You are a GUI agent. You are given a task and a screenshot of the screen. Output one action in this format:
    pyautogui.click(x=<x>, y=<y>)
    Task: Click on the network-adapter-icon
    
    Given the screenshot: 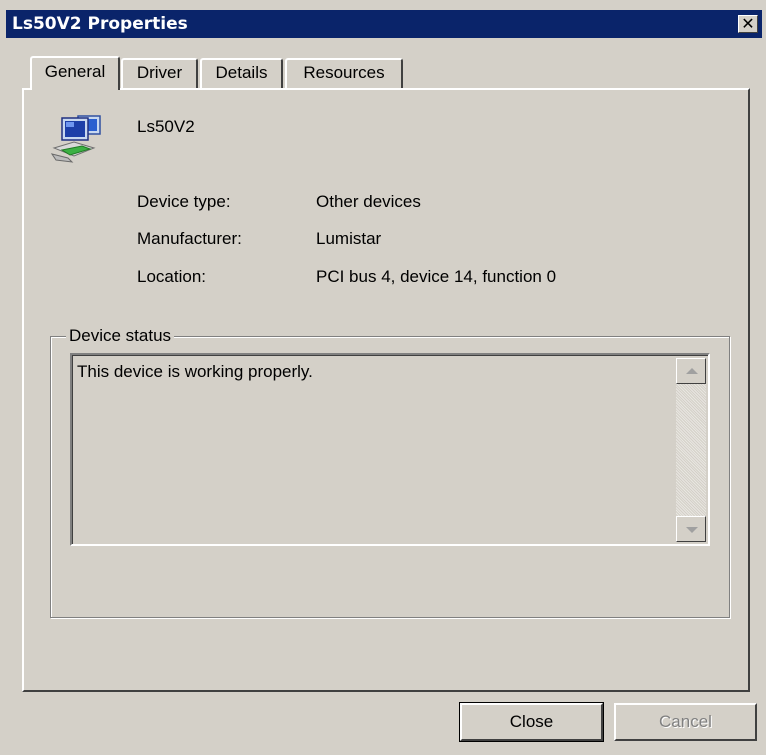 What is the action you would take?
    pyautogui.click(x=75, y=139)
    